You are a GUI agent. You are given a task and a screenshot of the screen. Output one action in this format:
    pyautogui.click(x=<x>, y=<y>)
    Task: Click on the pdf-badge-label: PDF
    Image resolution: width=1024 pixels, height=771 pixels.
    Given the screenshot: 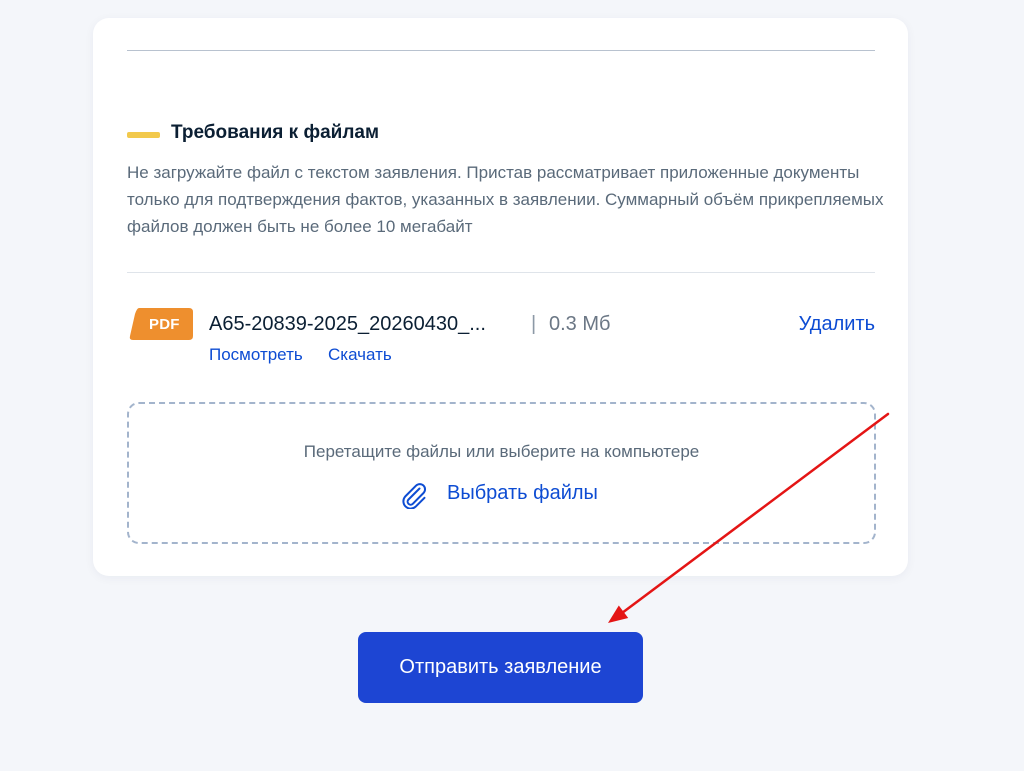 What is the action you would take?
    pyautogui.click(x=164, y=324)
    